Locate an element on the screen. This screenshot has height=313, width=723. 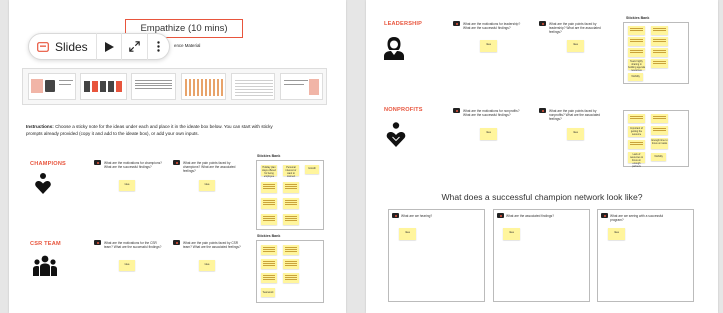
slides-icon is located at coordinates (43, 46).